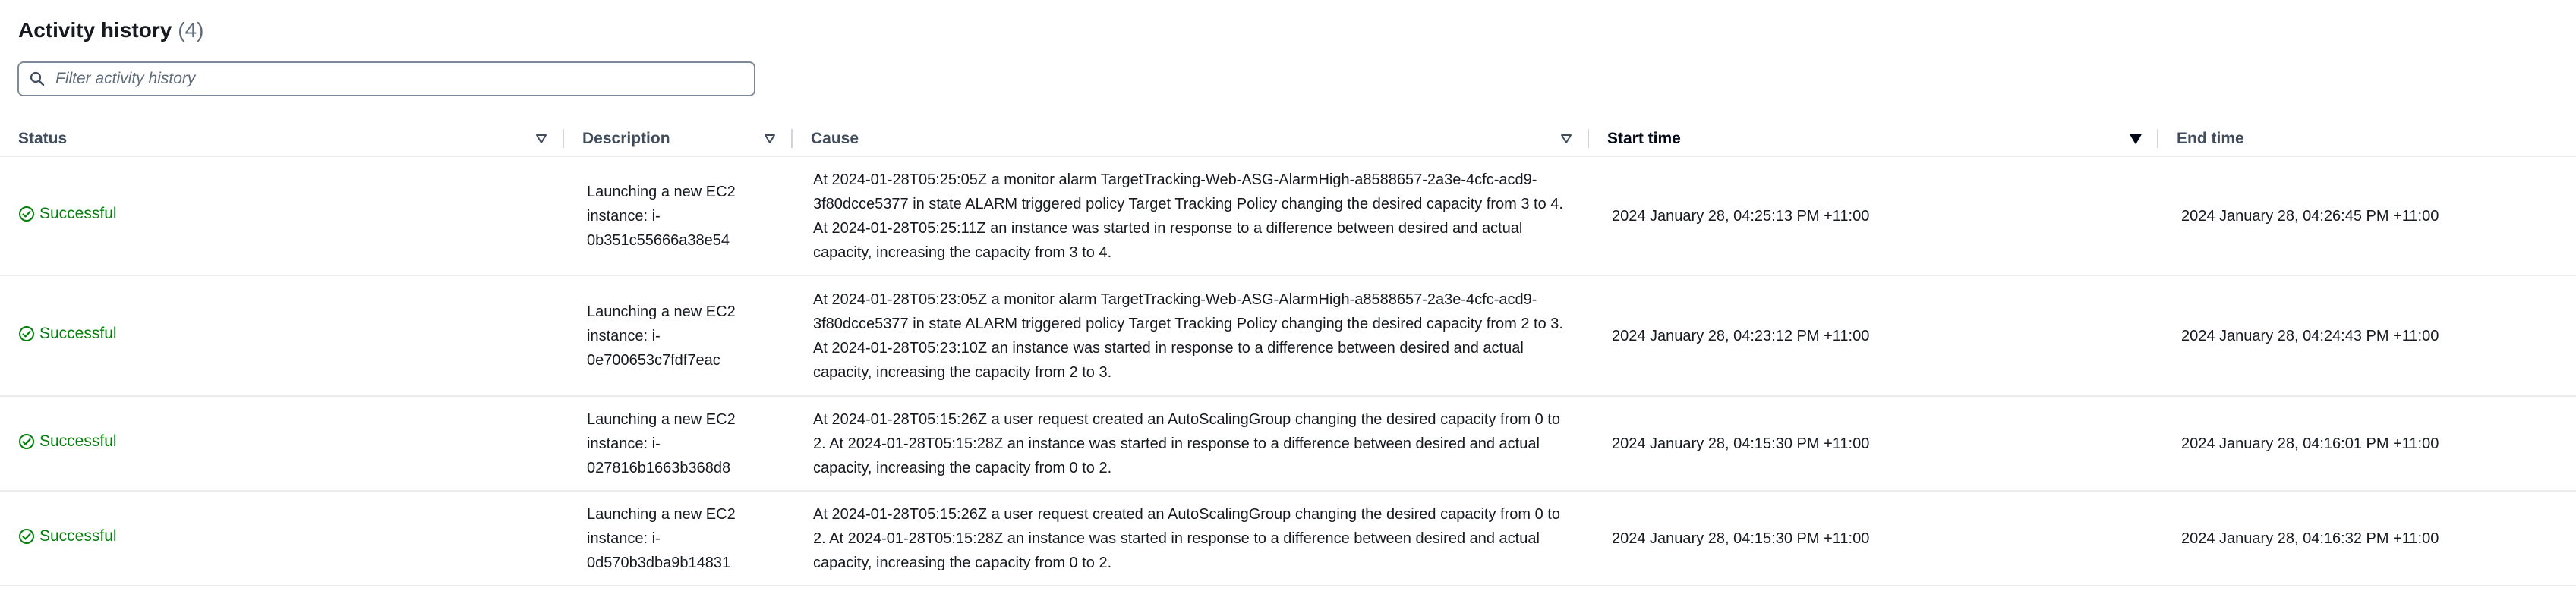 This screenshot has height=594, width=2576. What do you see at coordinates (1873, 216) in the screenshot?
I see `start-time-cell: 2024 January 28, 04:25:13 PM +11:00` at bounding box center [1873, 216].